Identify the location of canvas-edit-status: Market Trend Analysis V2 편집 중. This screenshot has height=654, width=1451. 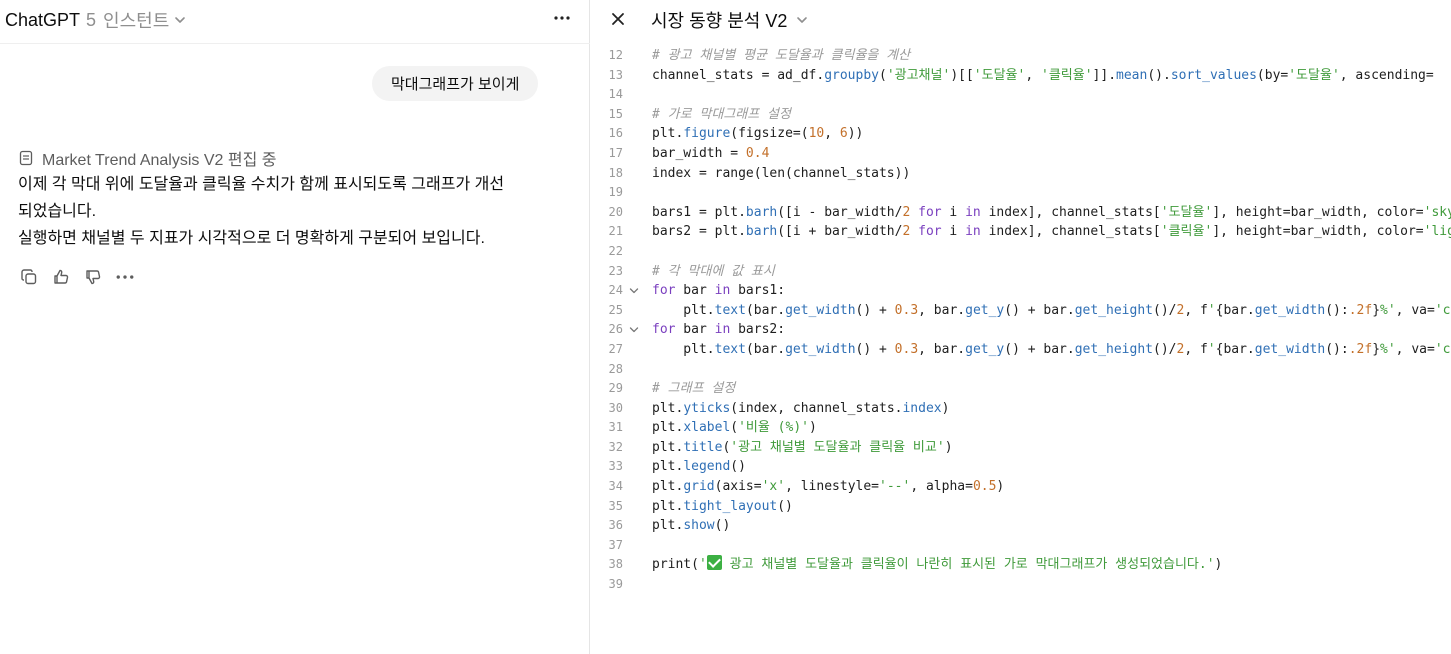
(147, 158).